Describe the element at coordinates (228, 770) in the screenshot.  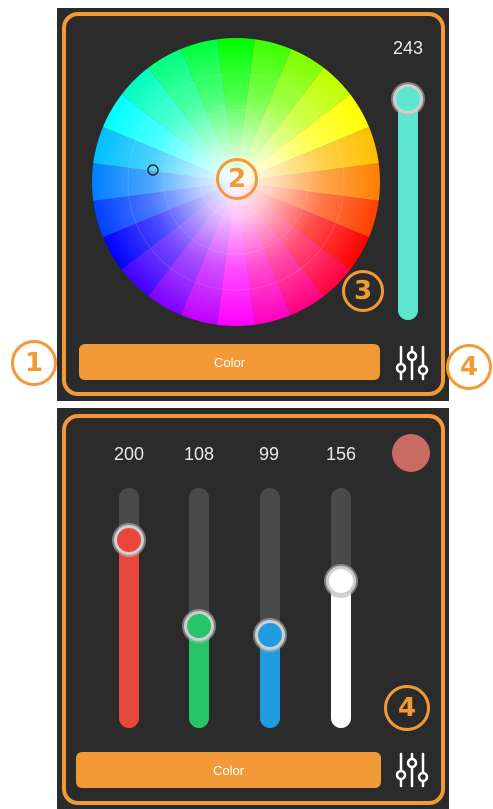
I see `color-button-bottom: Color` at that location.